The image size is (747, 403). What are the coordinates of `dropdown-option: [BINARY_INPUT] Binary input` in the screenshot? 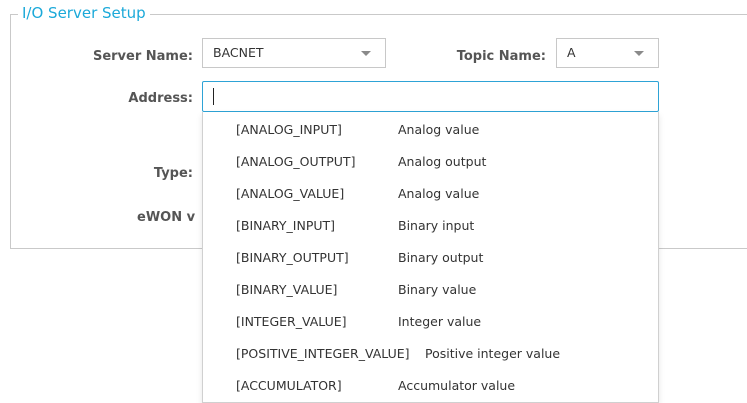 It's located at (430, 226).